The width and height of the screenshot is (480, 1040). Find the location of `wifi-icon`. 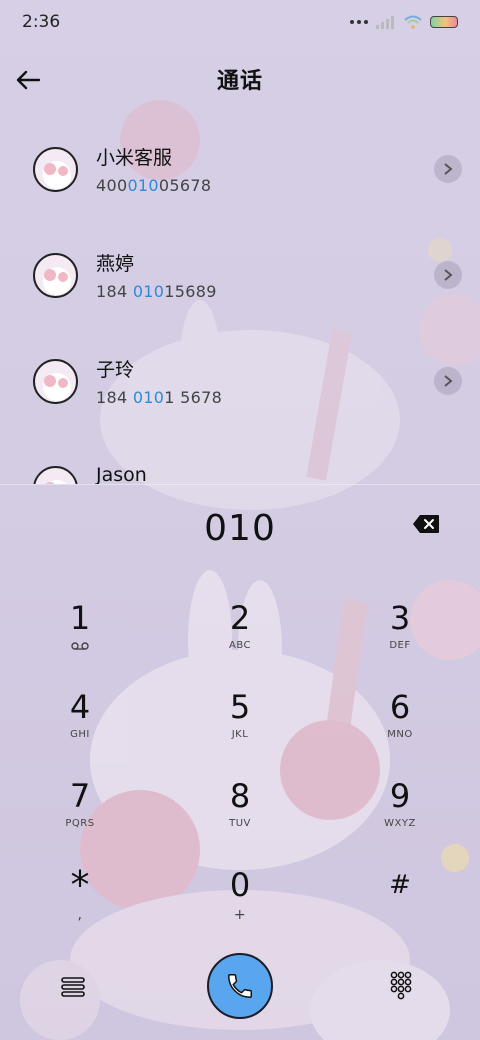

wifi-icon is located at coordinates (413, 22).